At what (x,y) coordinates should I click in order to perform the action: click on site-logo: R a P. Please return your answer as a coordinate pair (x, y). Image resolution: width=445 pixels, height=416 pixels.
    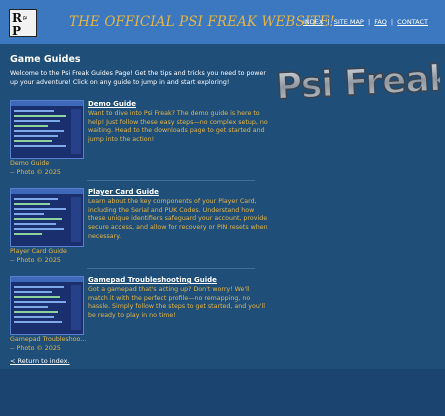
    Looking at the image, I should click on (23, 23).